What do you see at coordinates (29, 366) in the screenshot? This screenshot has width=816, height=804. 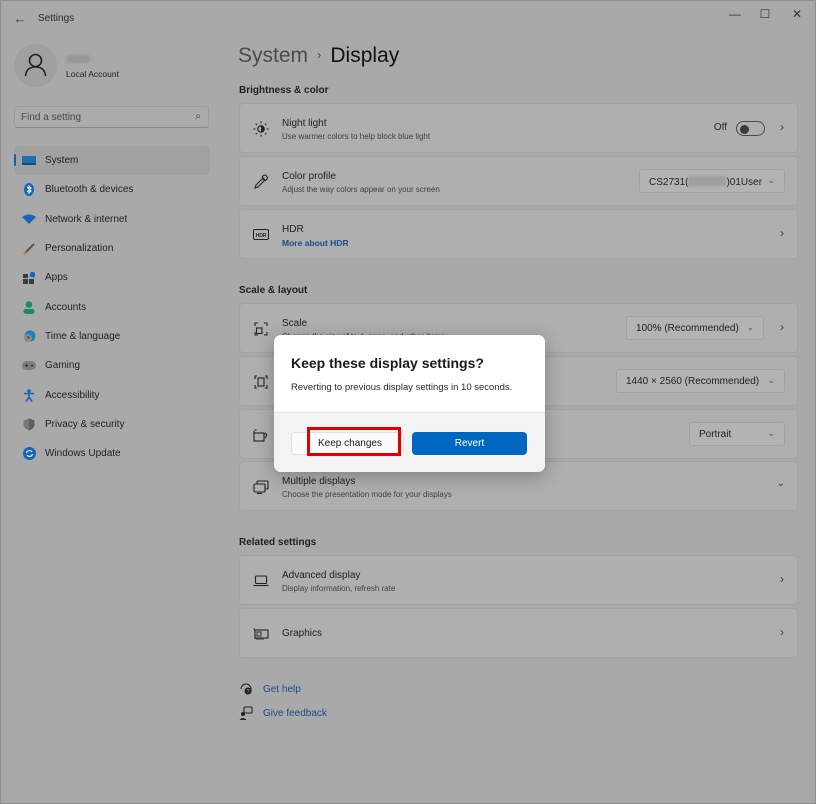 I see `gamepad-icon` at bounding box center [29, 366].